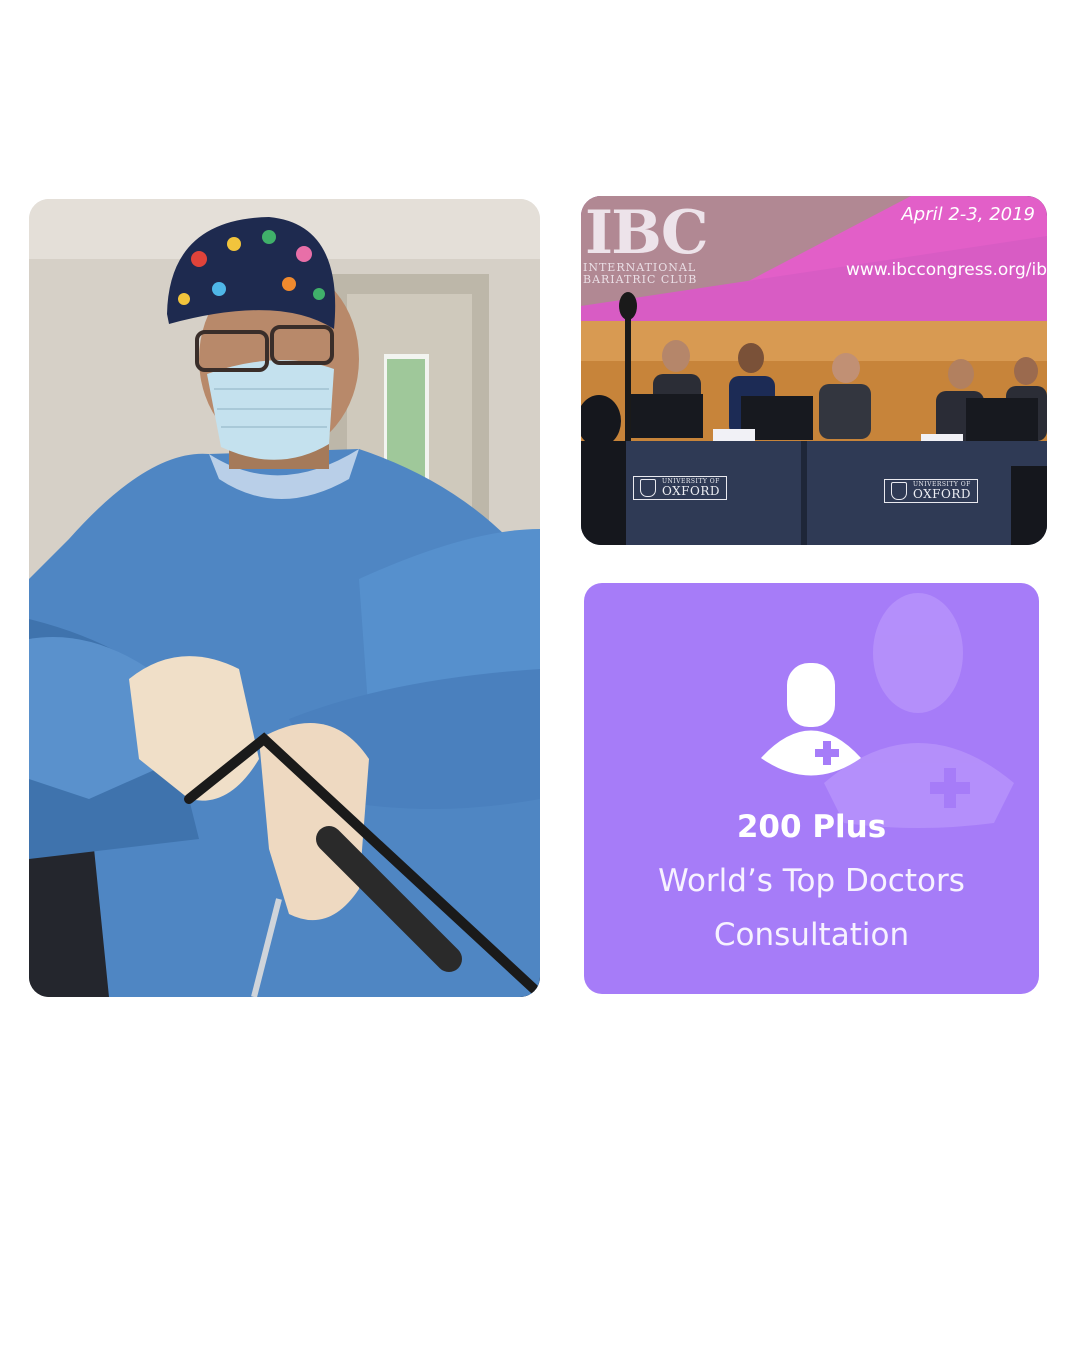  What do you see at coordinates (811, 935) in the screenshot?
I see `stat-label-line2: Consultation` at bounding box center [811, 935].